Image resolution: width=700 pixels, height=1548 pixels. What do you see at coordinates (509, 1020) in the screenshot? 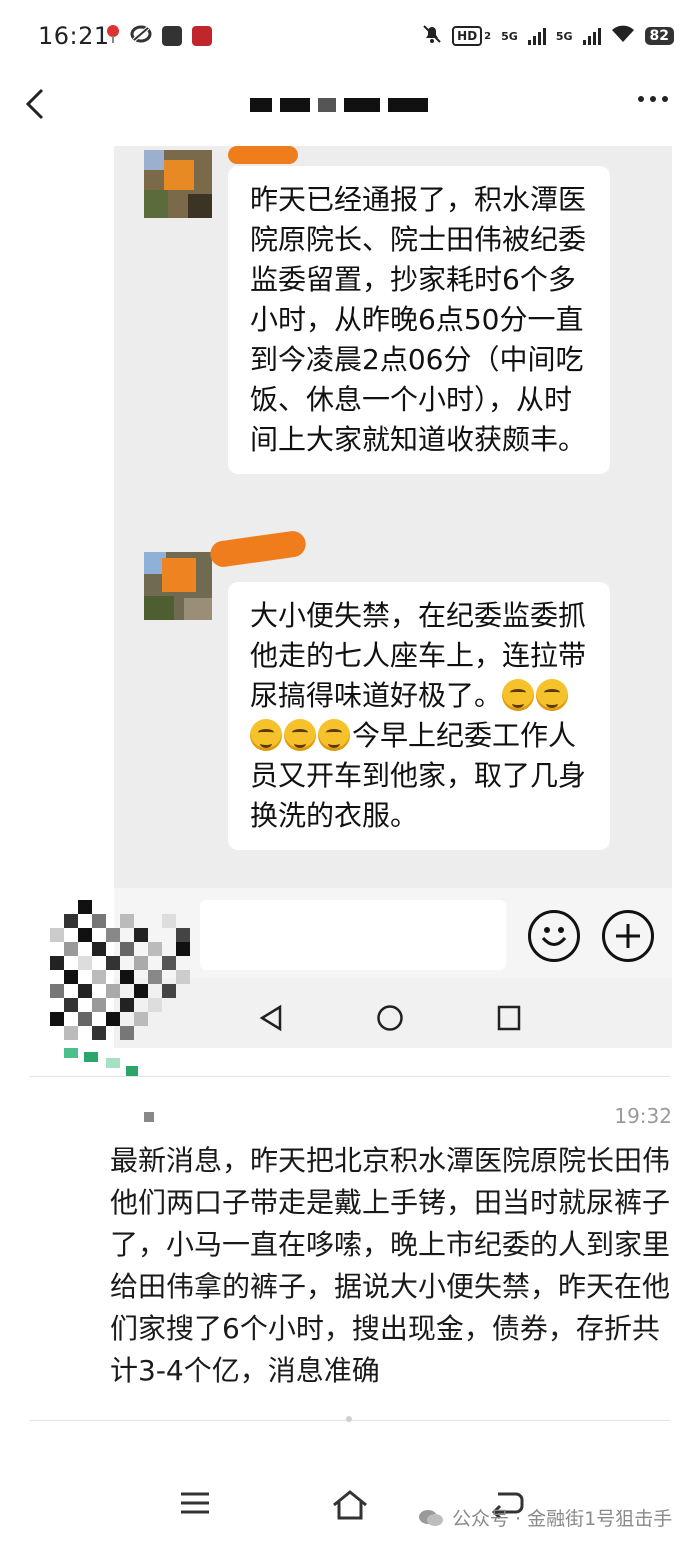
I see `square-recent-icon` at bounding box center [509, 1020].